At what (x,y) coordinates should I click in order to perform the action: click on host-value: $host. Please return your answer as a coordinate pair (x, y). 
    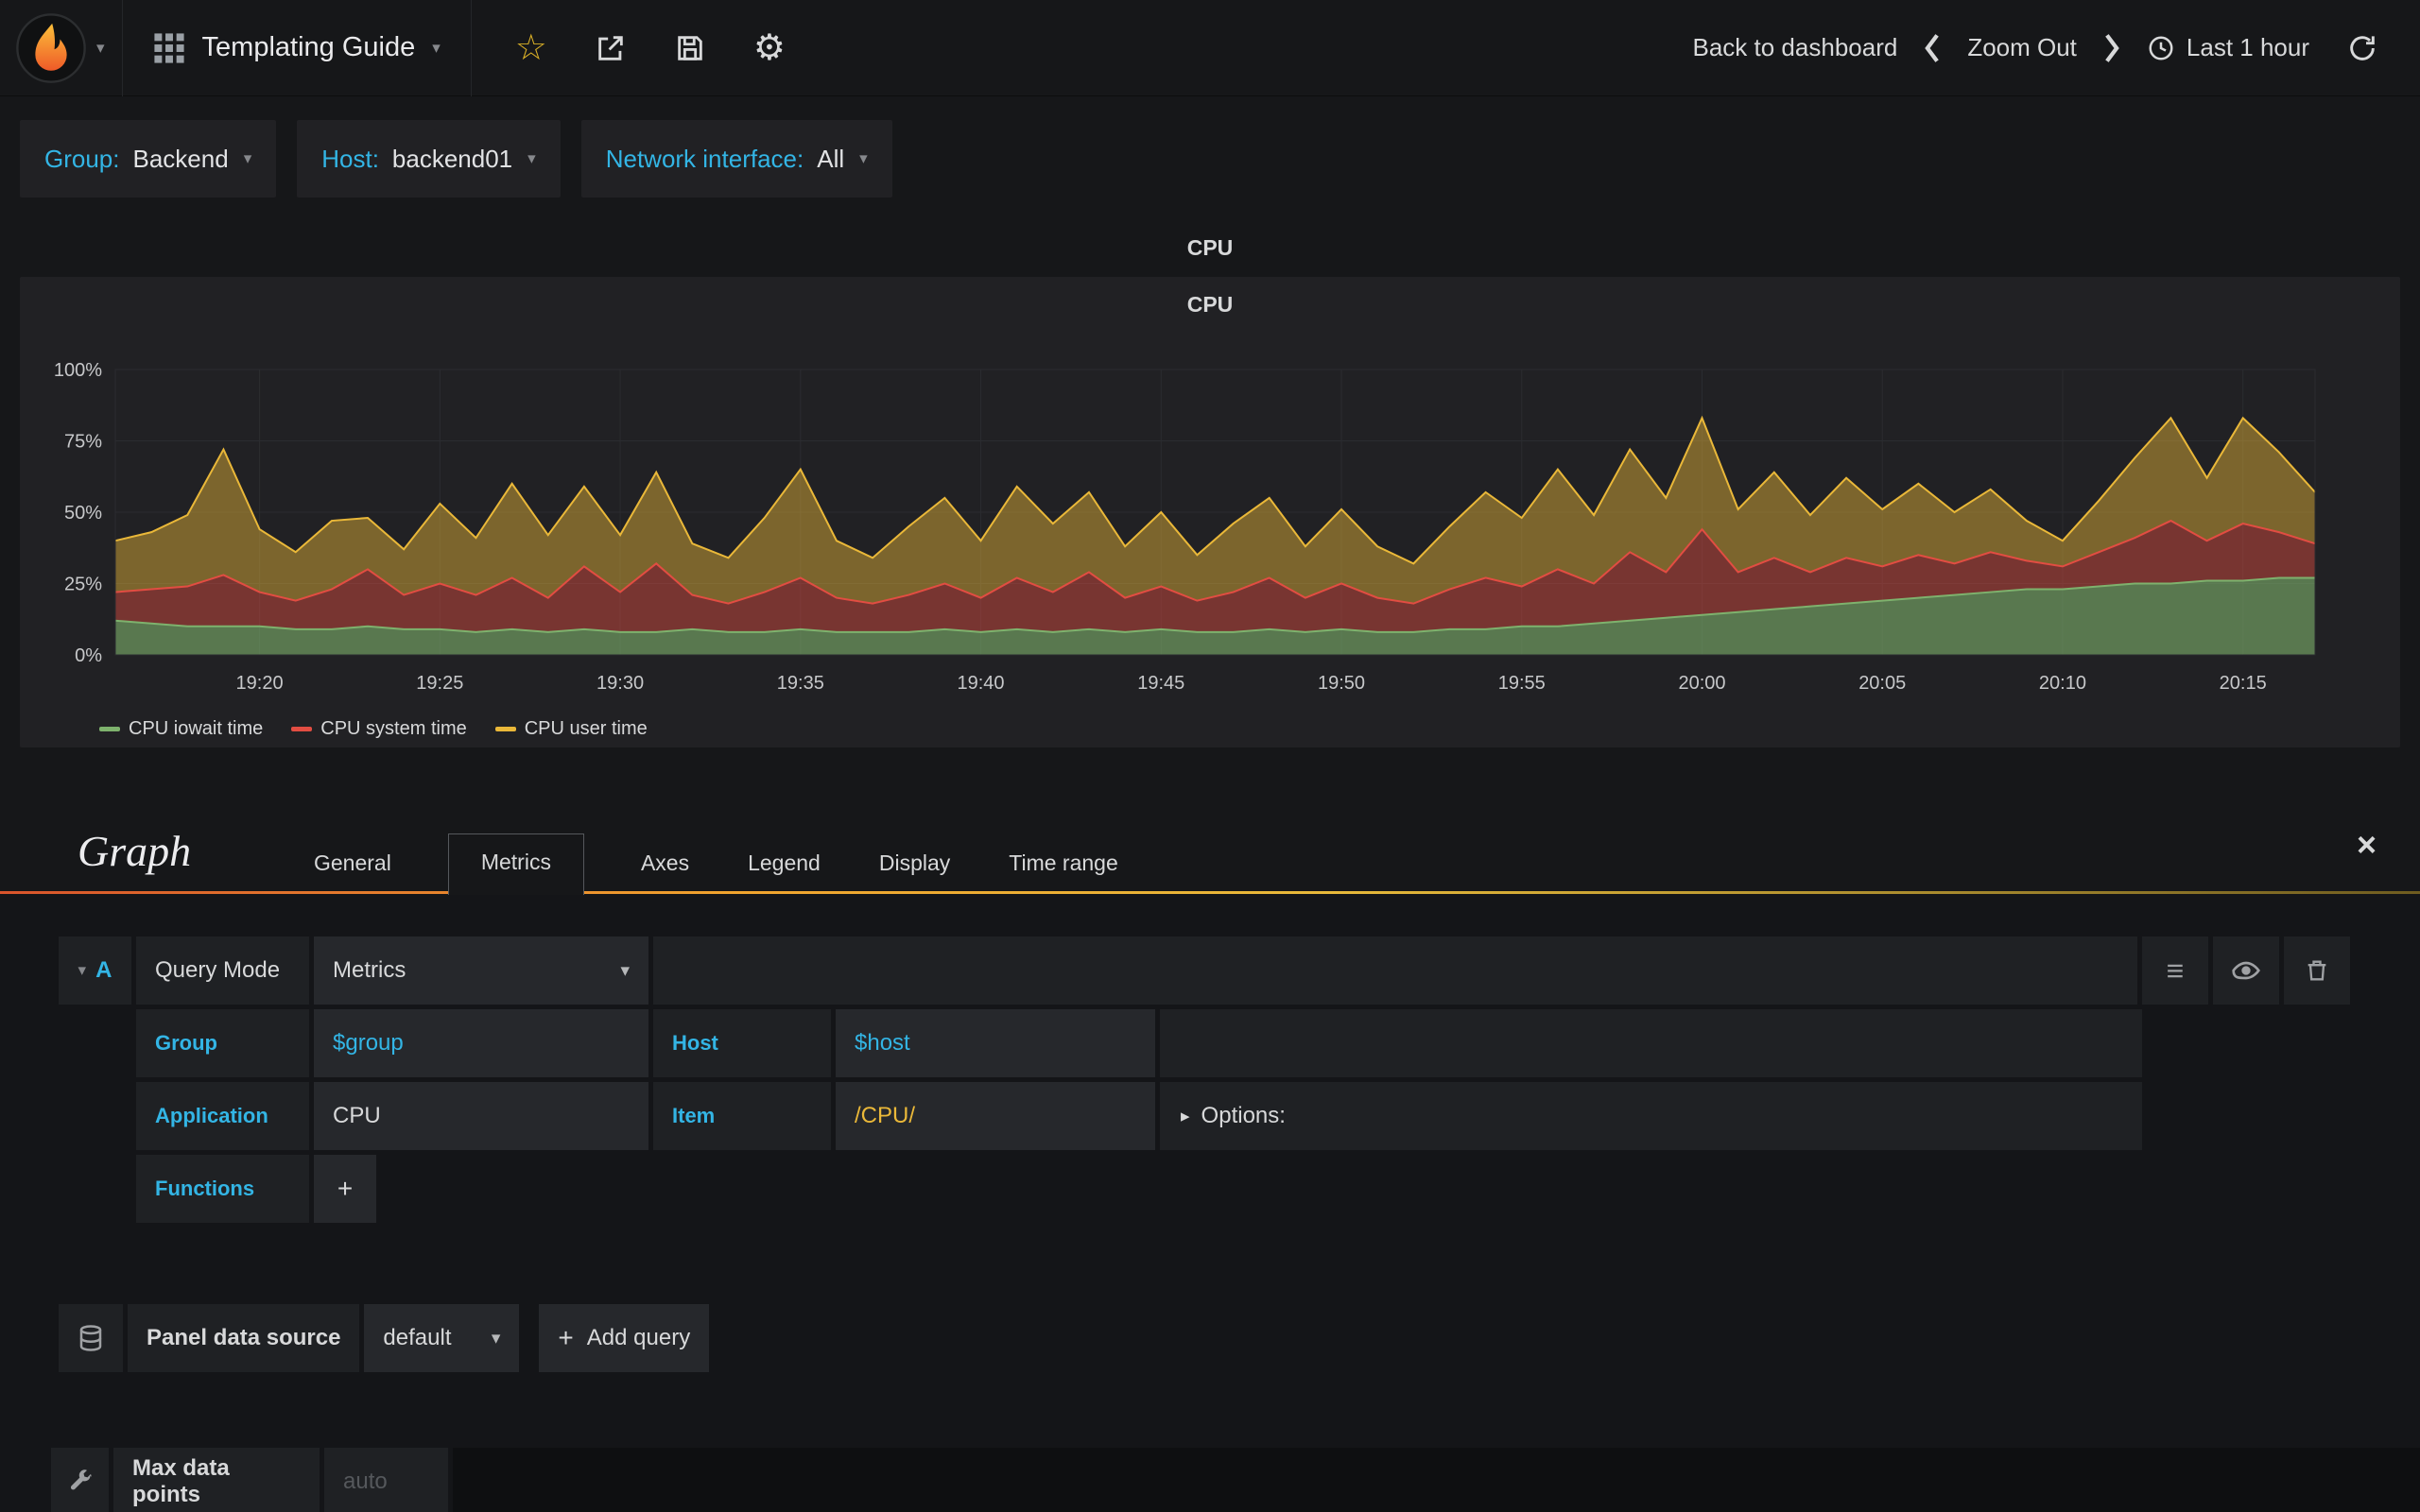
    Looking at the image, I should click on (882, 1043).